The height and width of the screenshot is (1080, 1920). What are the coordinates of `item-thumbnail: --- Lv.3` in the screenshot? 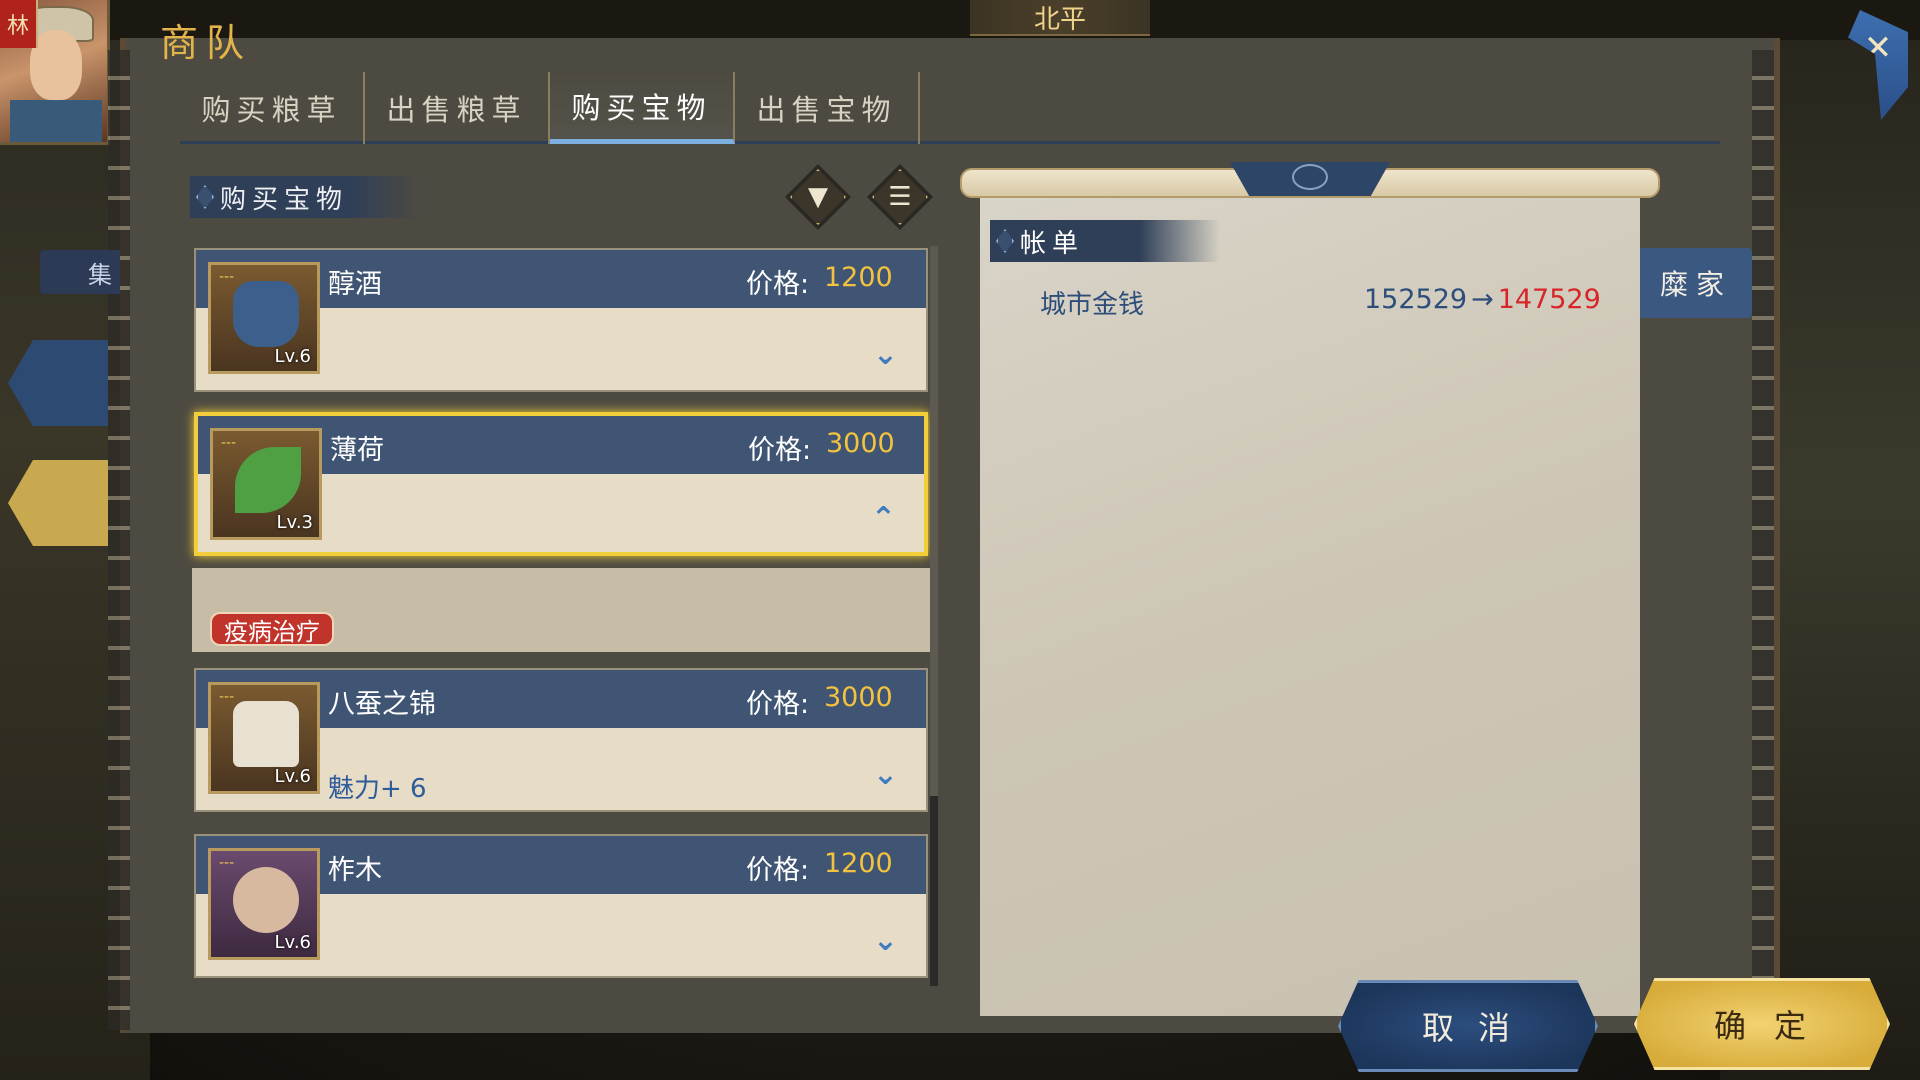 It's located at (266, 484).